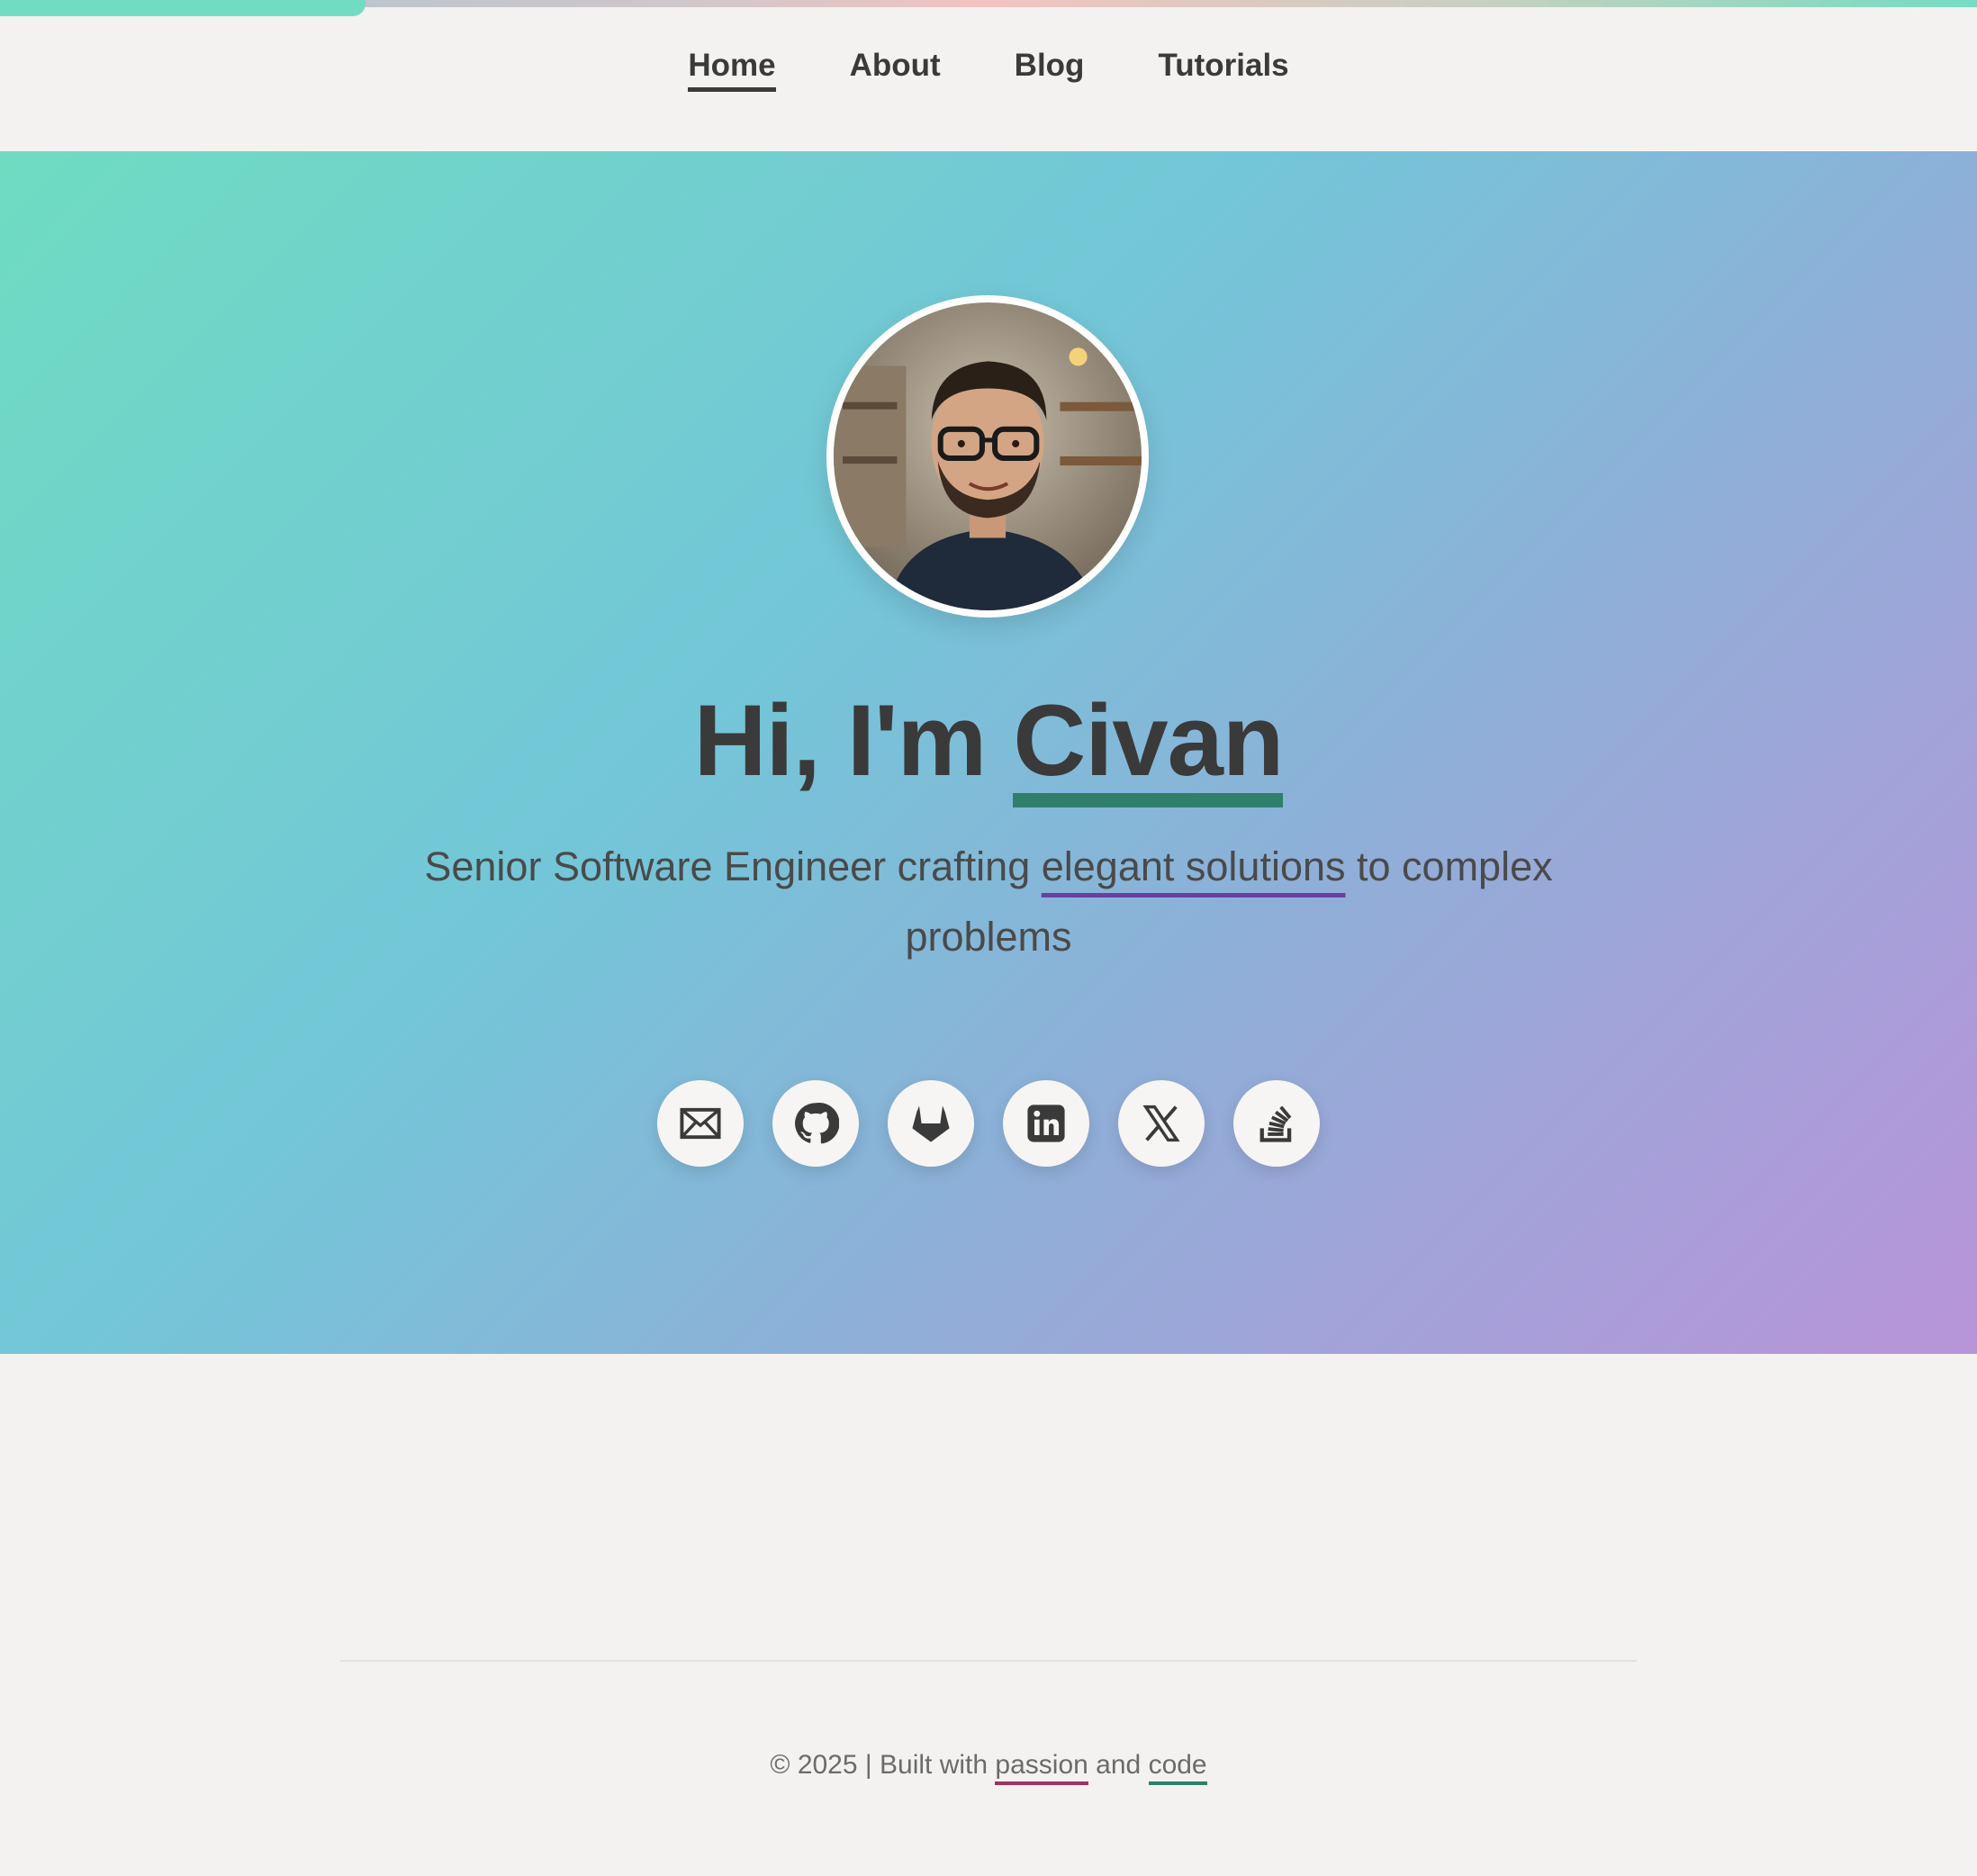  I want to click on github-icon, so click(817, 1123).